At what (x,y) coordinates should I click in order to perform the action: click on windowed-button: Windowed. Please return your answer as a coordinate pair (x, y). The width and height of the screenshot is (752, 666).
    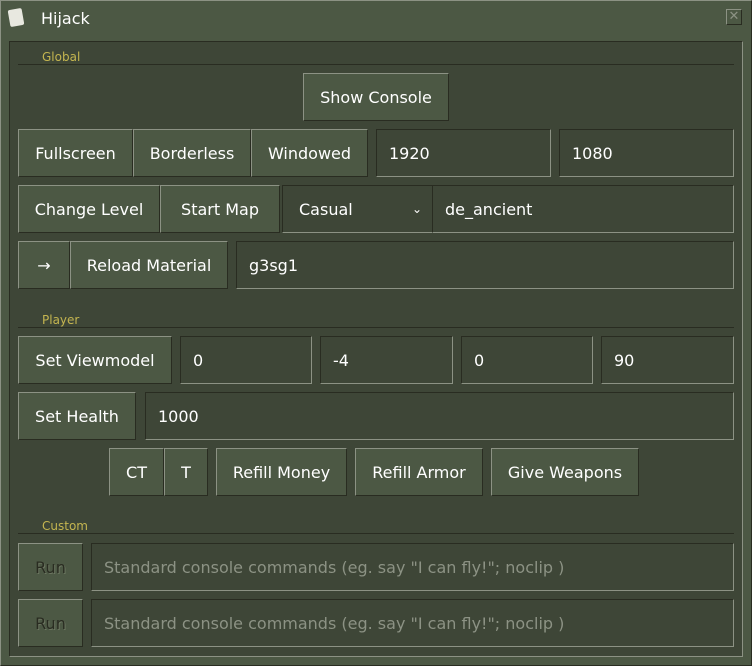
    Looking at the image, I should click on (309, 153).